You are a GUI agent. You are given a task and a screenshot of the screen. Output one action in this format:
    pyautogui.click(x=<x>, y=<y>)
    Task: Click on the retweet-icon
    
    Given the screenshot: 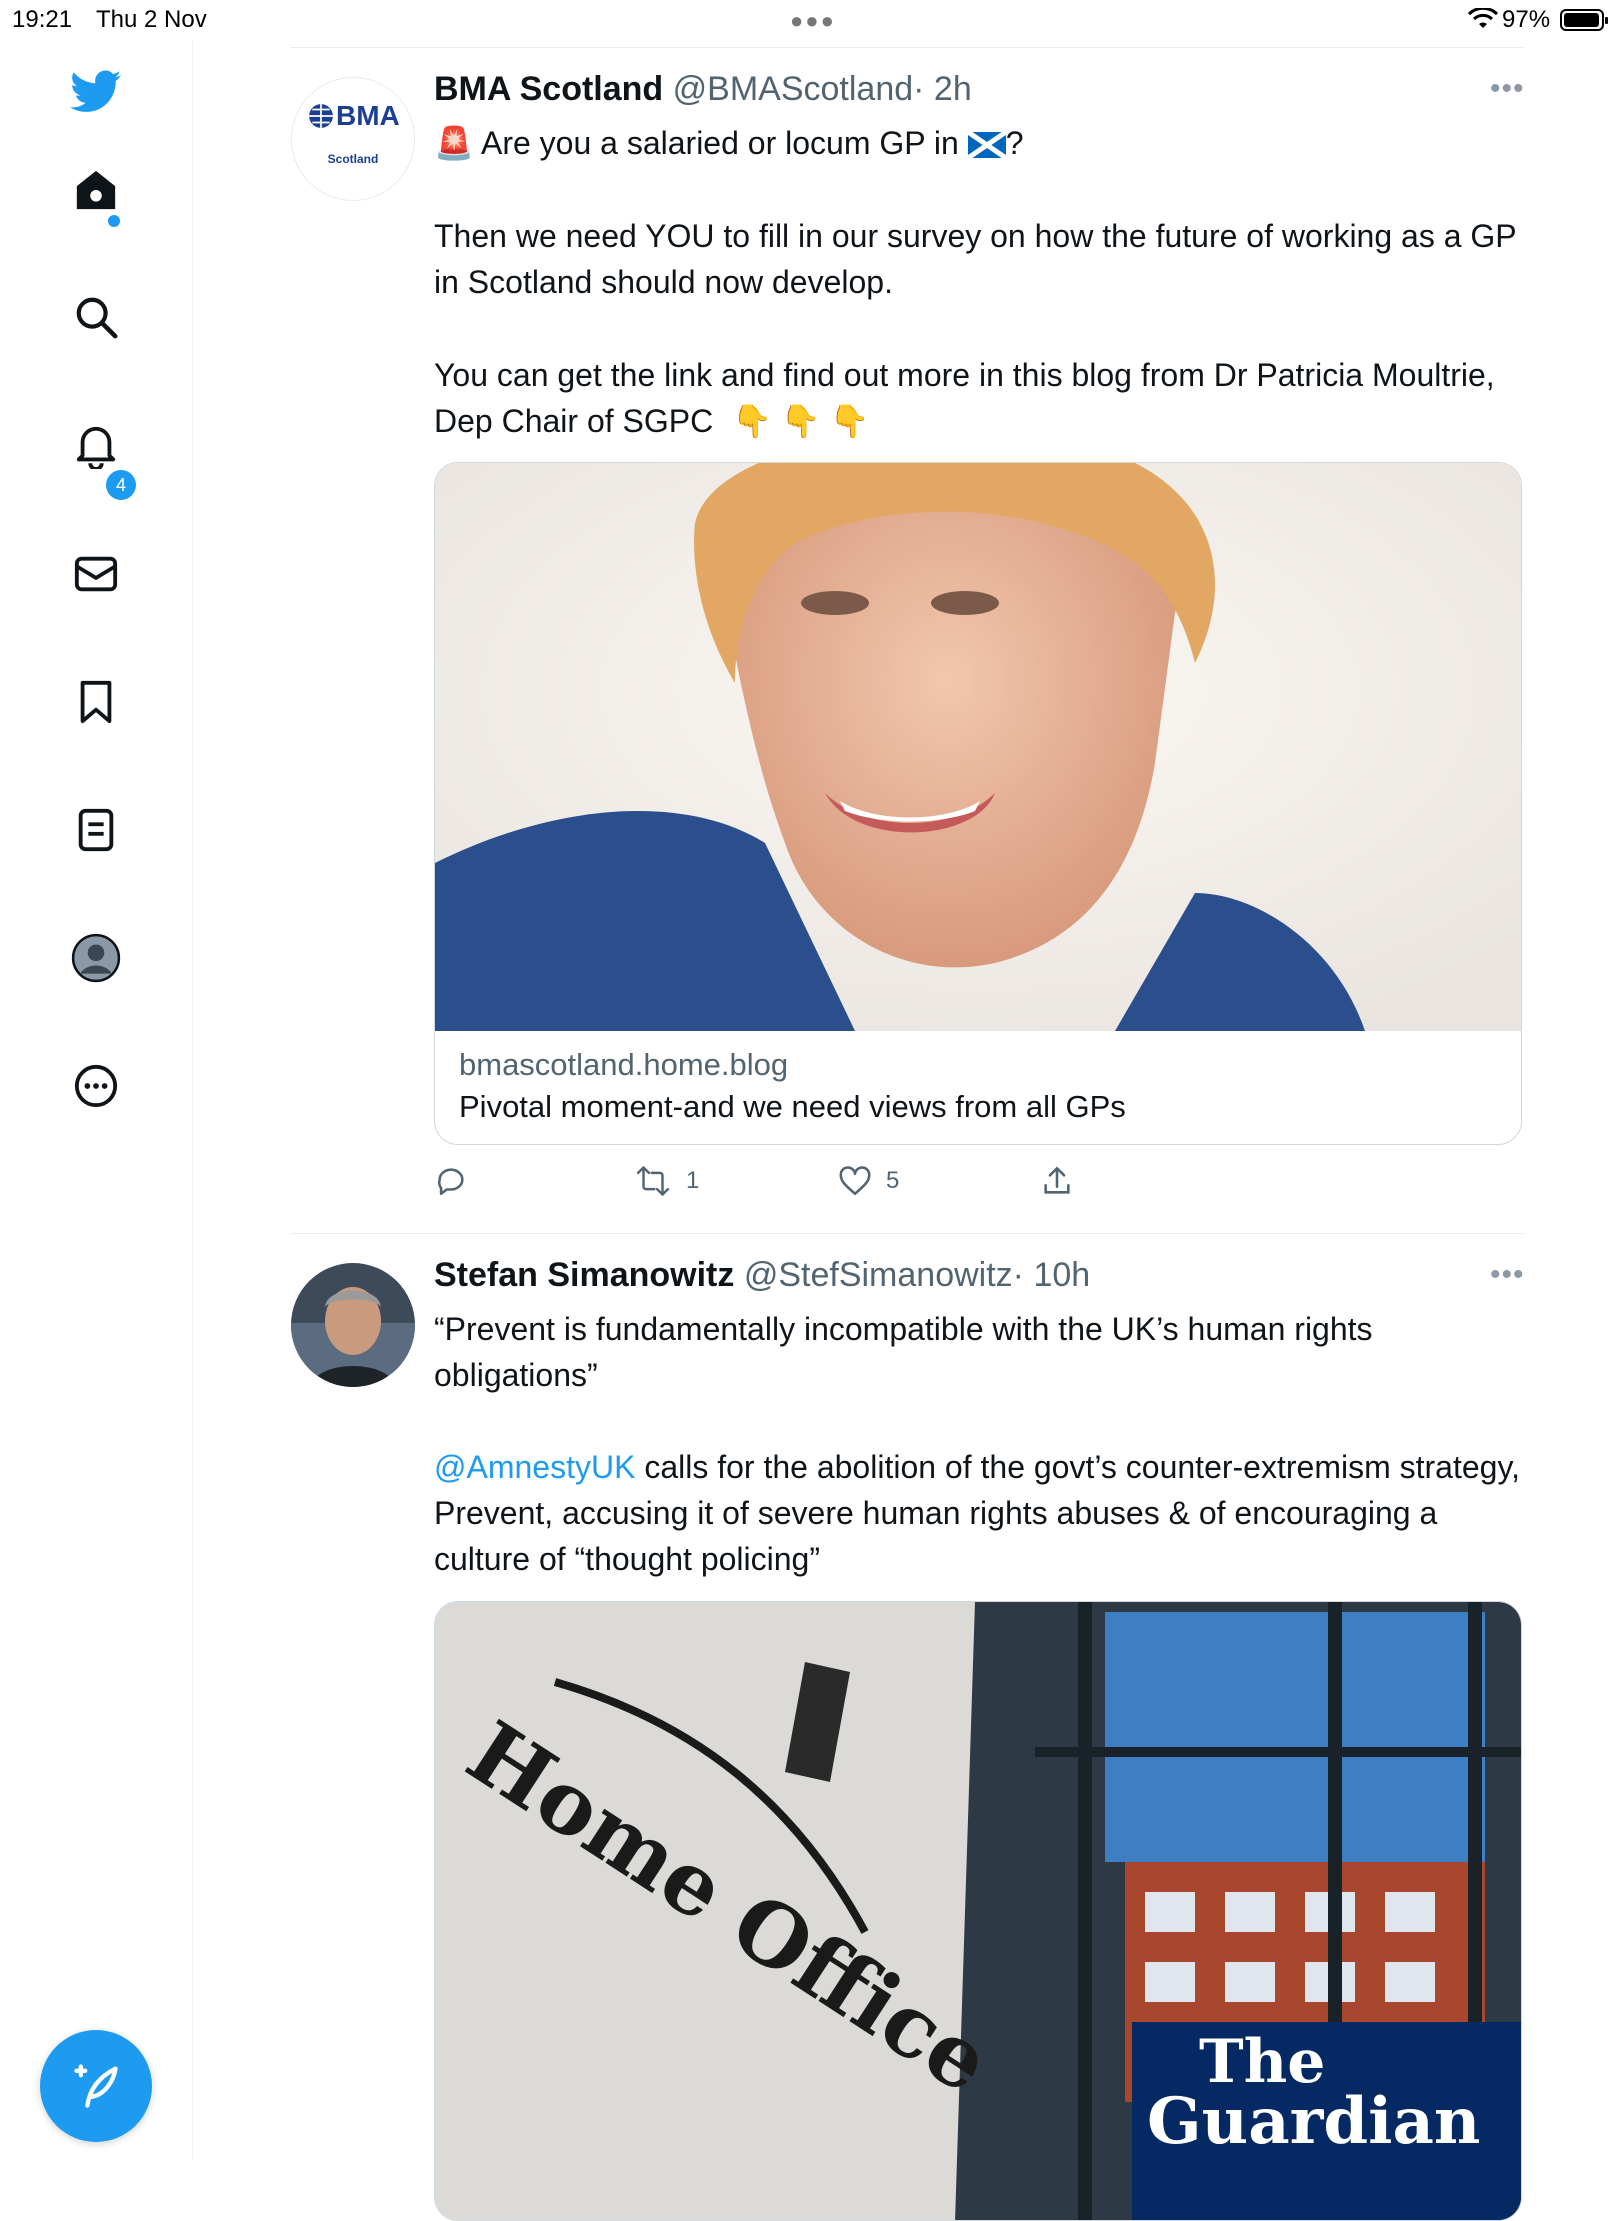 What is the action you would take?
    pyautogui.click(x=653, y=1181)
    